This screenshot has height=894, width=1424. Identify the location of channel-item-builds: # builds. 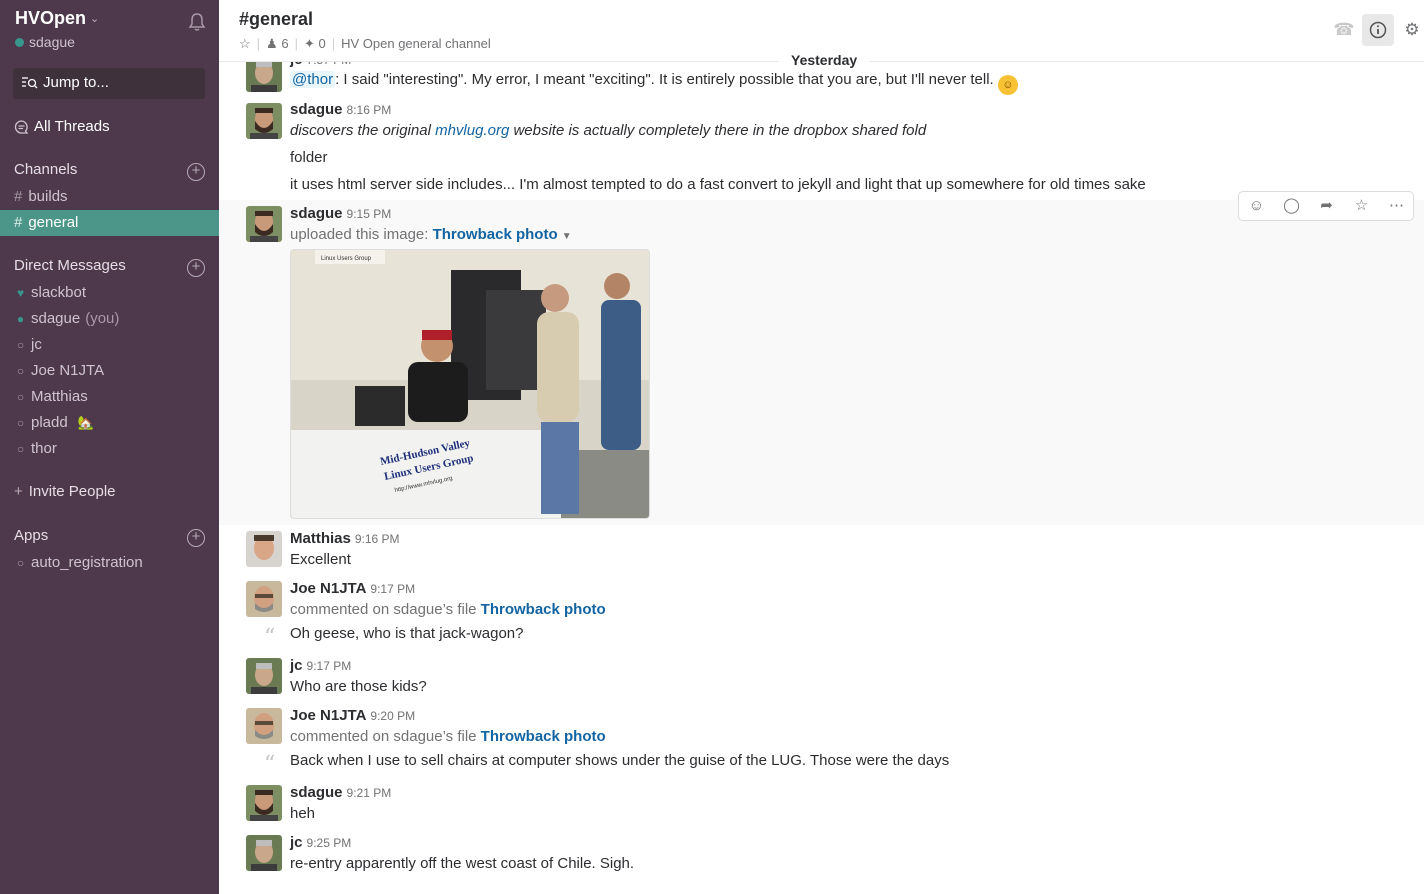
(109, 197).